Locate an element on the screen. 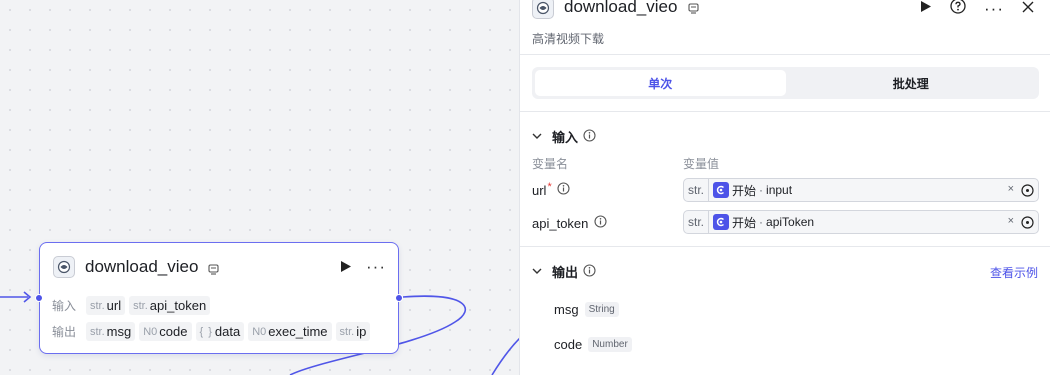 This screenshot has width=1050, height=375. param-exec-time: N0 exec_time is located at coordinates (290, 331).